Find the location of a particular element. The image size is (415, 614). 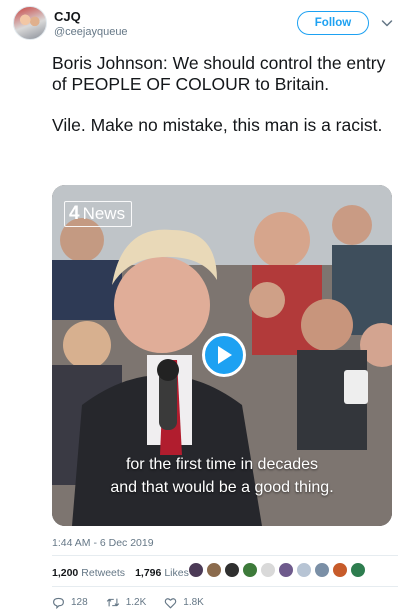

play-icon is located at coordinates (225, 355).